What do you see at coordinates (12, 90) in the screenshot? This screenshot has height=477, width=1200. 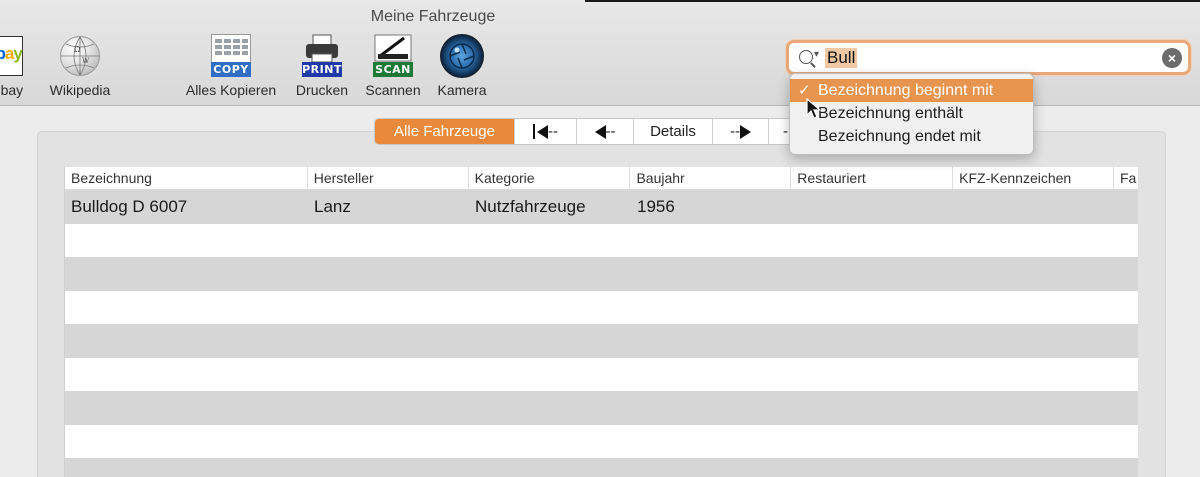 I see `toolbar-label: ebay` at bounding box center [12, 90].